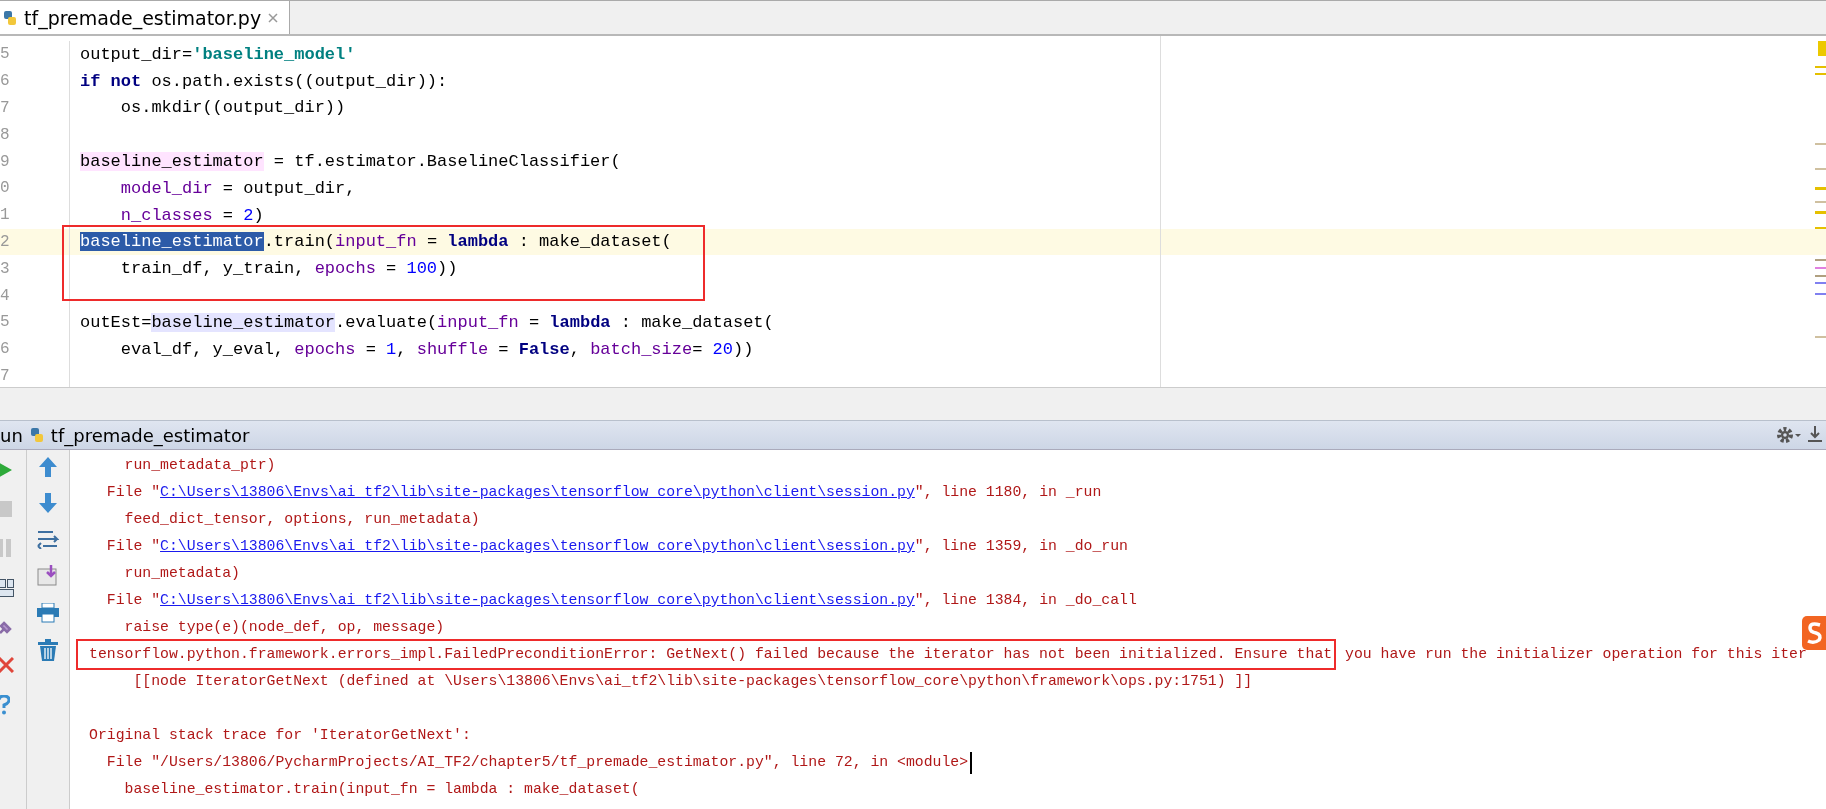 The image size is (1826, 809). Describe the element at coordinates (537, 762) in the screenshot. I see `console-line: File "/Users/13806/PycharmProjects/AI_TF2/chapter5/tf_premade_estimator.py", line 72, in <module>` at that location.